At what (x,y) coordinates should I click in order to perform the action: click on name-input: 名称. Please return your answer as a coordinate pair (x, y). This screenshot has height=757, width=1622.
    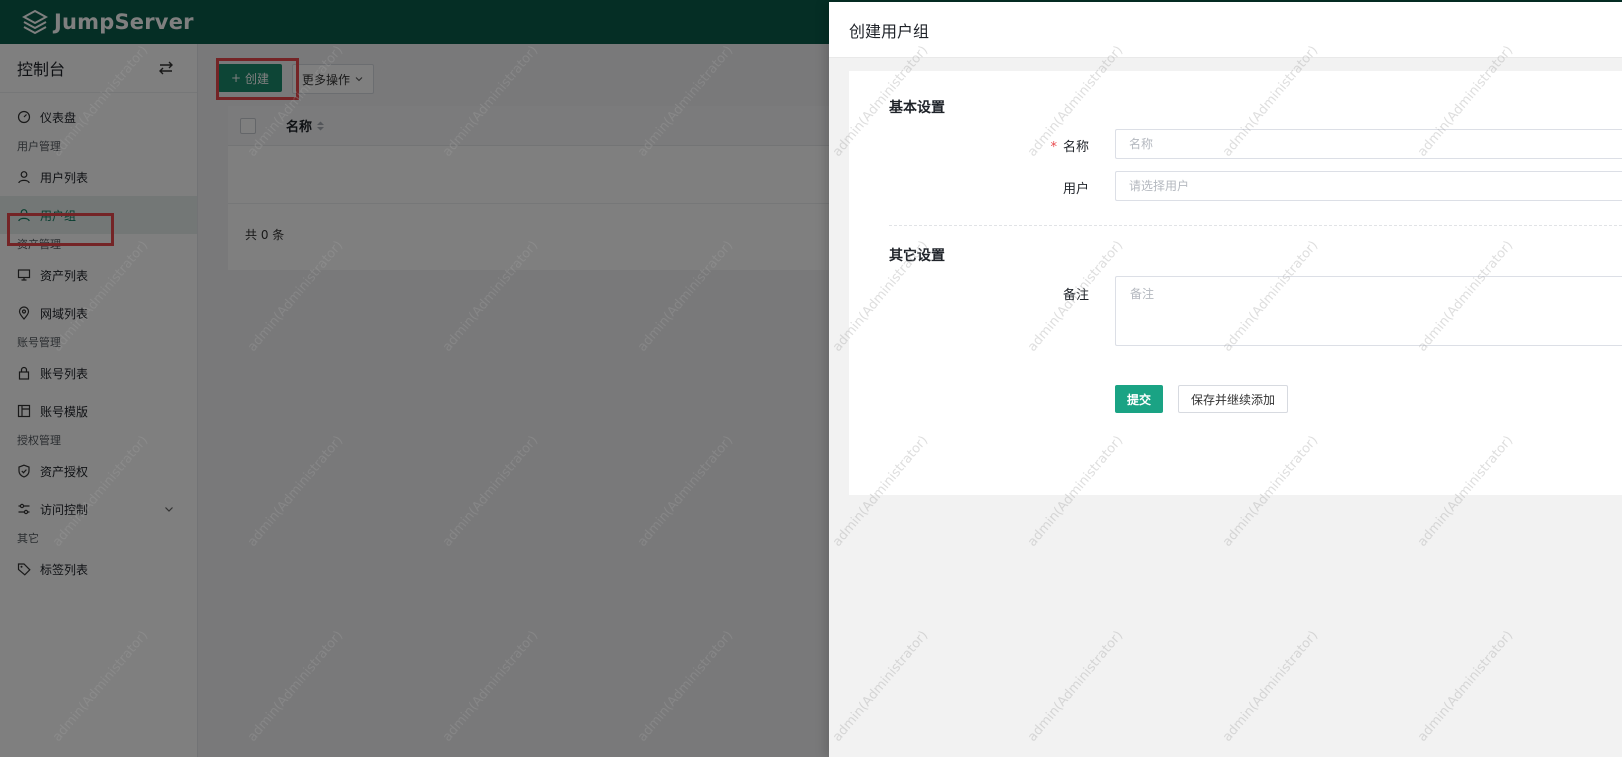
    Looking at the image, I should click on (1368, 144).